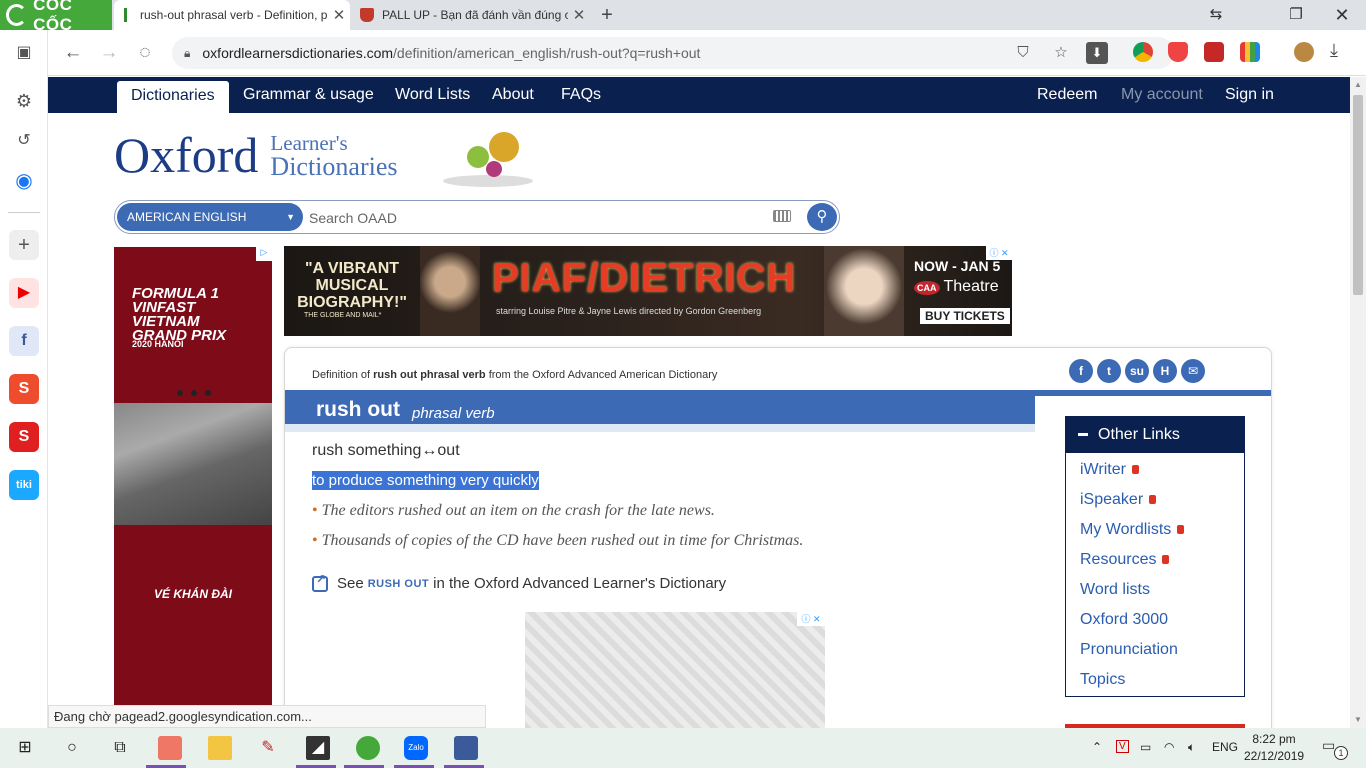 Image resolution: width=1366 pixels, height=768 pixels. What do you see at coordinates (1097, 747) in the screenshot?
I see `tray-chevron-up-icon: ⌃` at bounding box center [1097, 747].